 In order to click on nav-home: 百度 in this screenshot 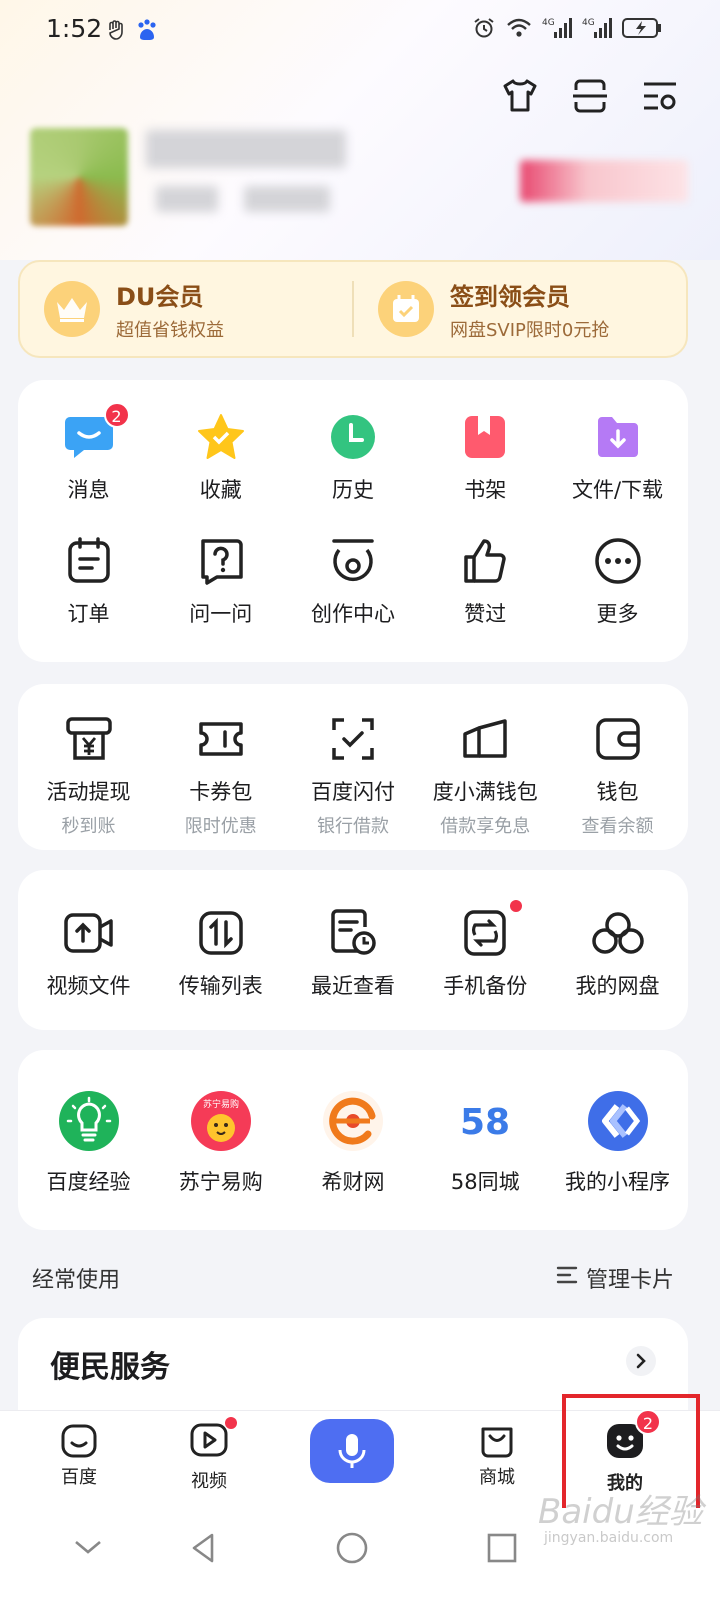, I will do `click(79, 1455)`.